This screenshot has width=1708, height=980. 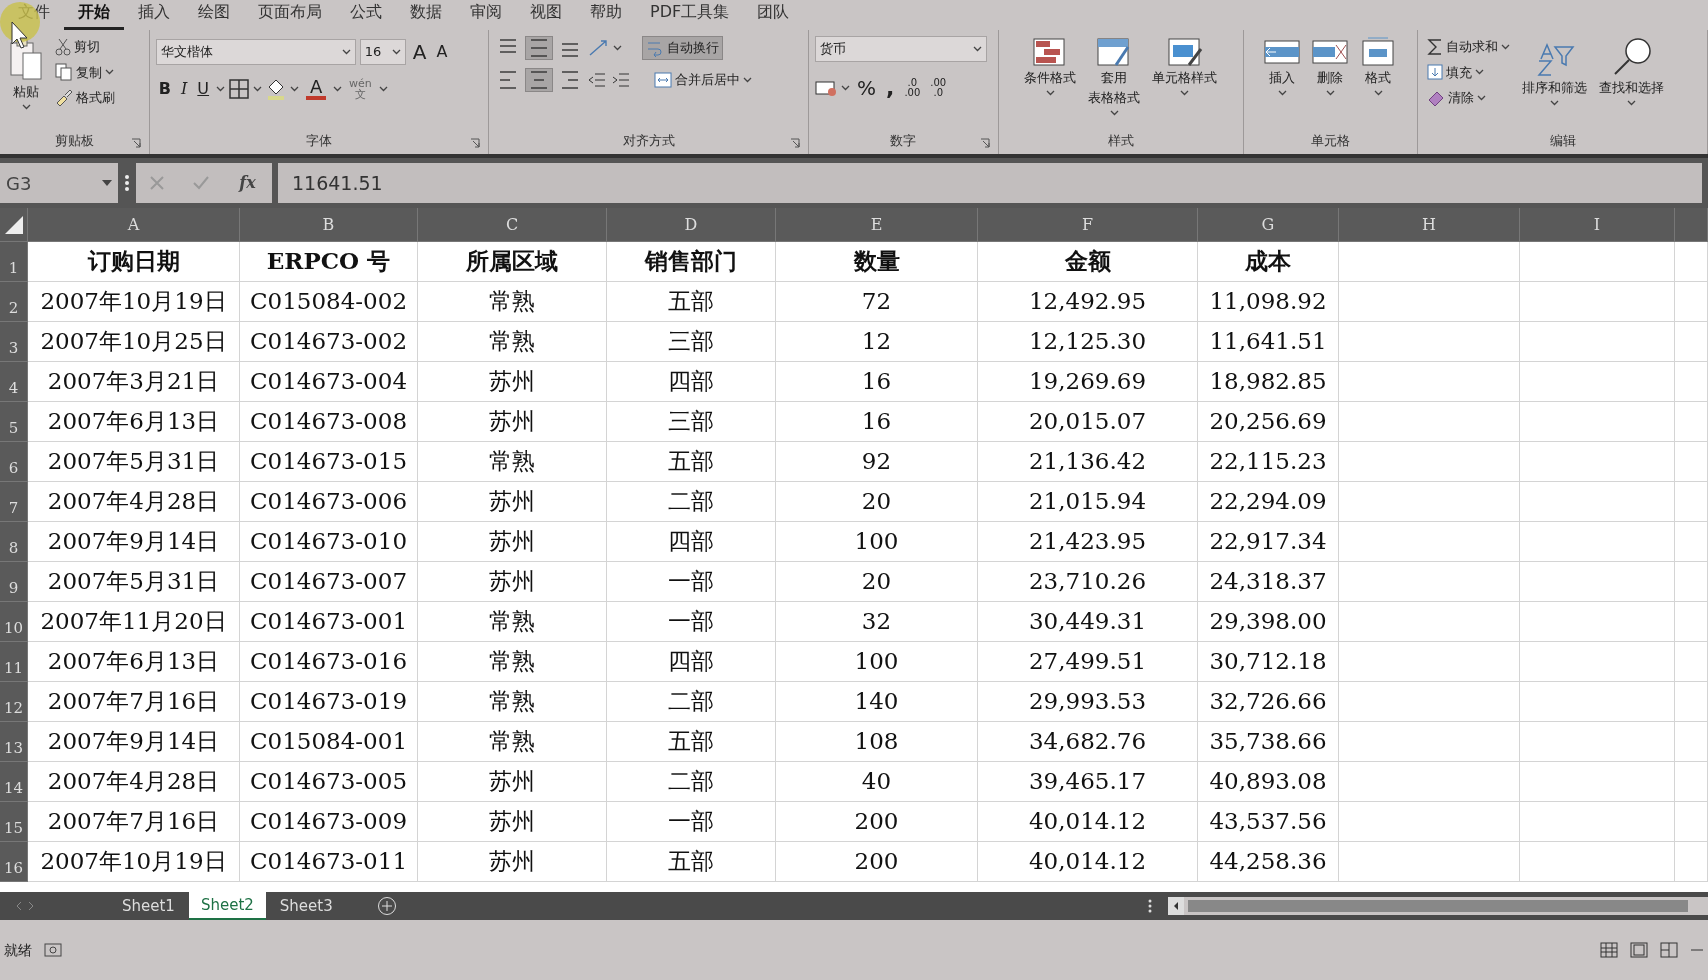 I want to click on row-header: 15, so click(x=14, y=822).